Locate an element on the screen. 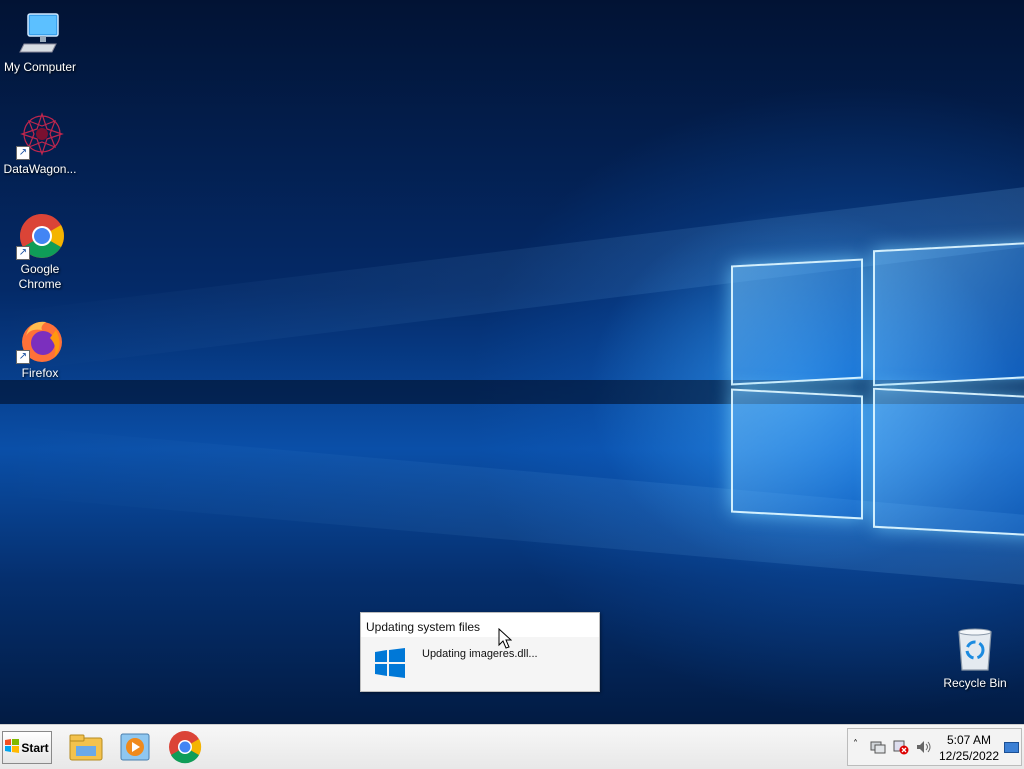 The image size is (1024, 769). desktop-icon-my-computer: My Computer is located at coordinates (40, 42).